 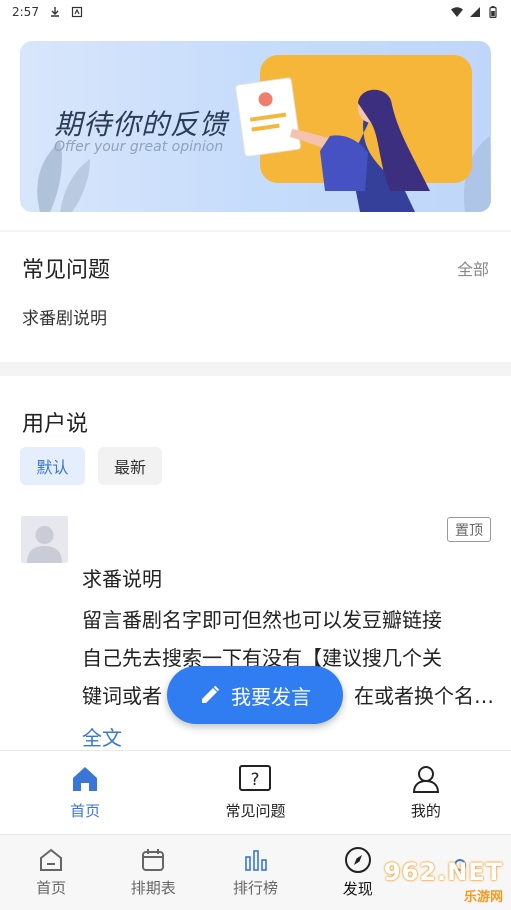 I want to click on person-icon, so click(x=425, y=779).